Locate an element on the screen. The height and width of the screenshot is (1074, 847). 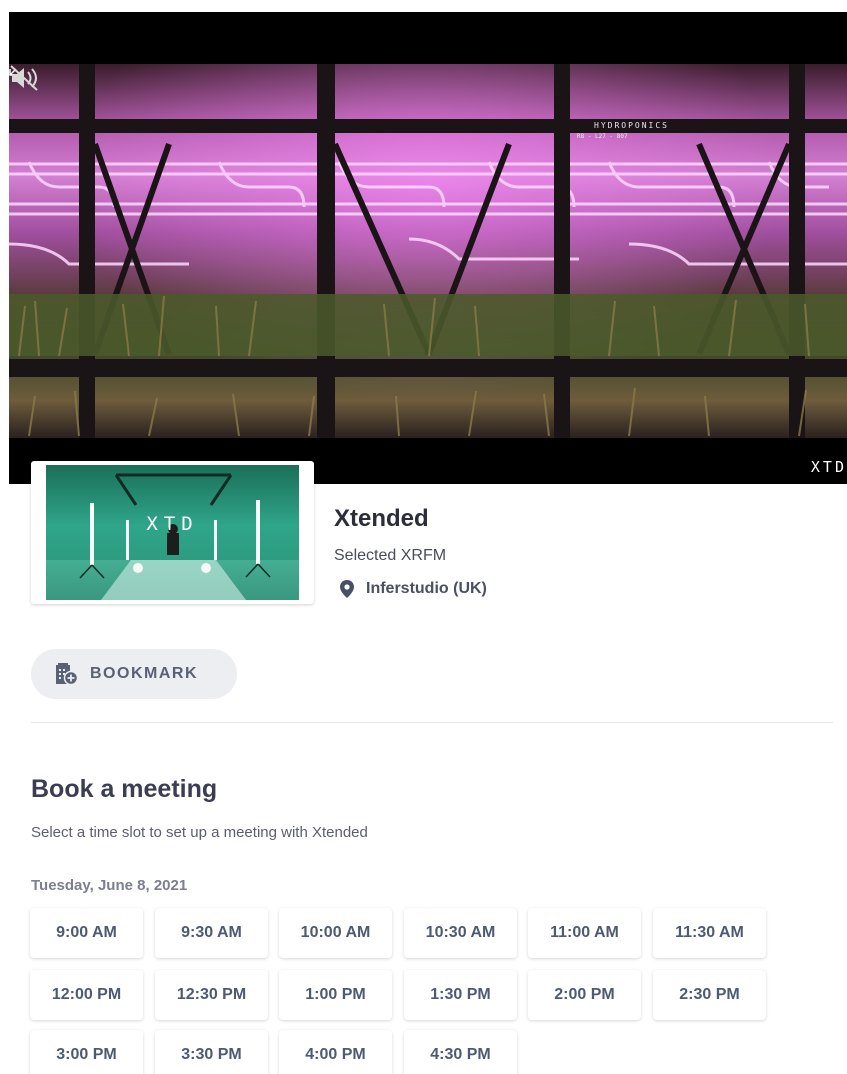
exhibitor-name: Xtended is located at coordinates (381, 518).